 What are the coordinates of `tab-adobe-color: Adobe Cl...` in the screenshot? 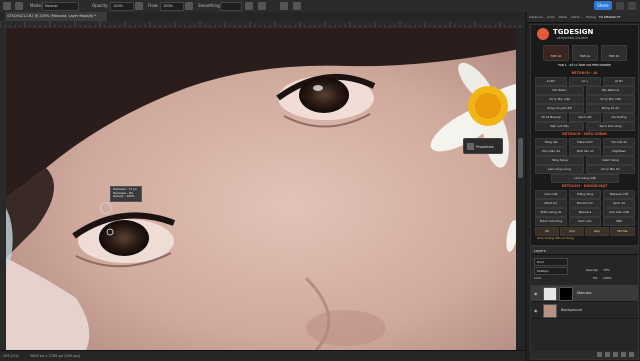 It's located at (537, 17).